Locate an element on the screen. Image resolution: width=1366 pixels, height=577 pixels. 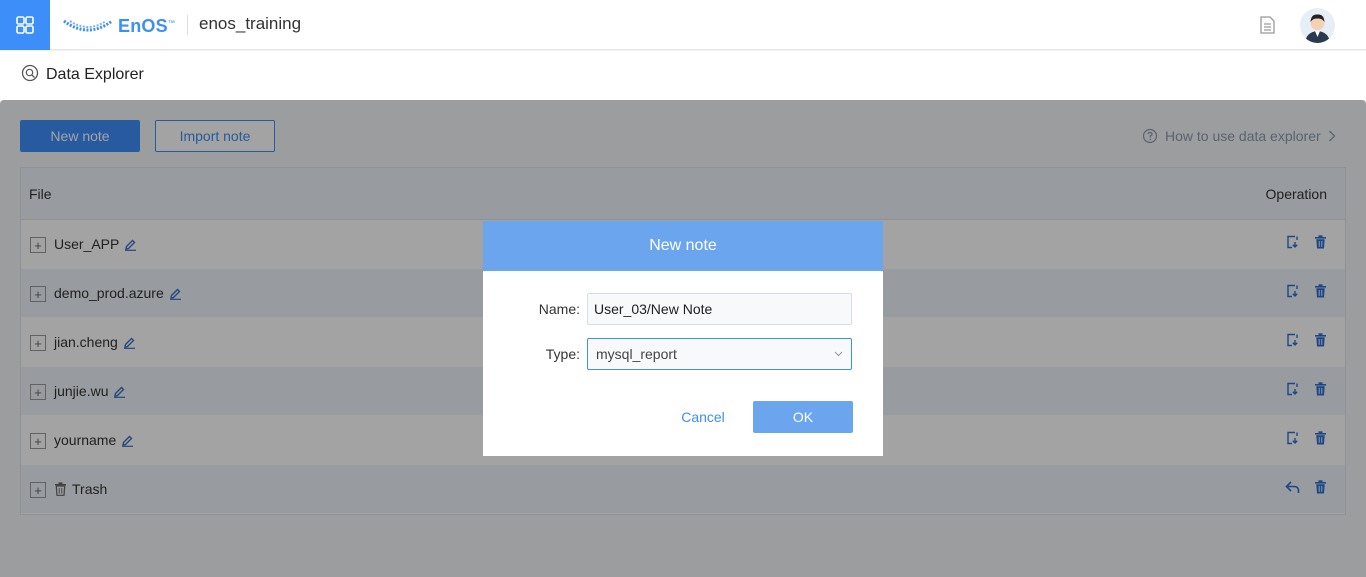
name-label: Name: is located at coordinates (559, 309).